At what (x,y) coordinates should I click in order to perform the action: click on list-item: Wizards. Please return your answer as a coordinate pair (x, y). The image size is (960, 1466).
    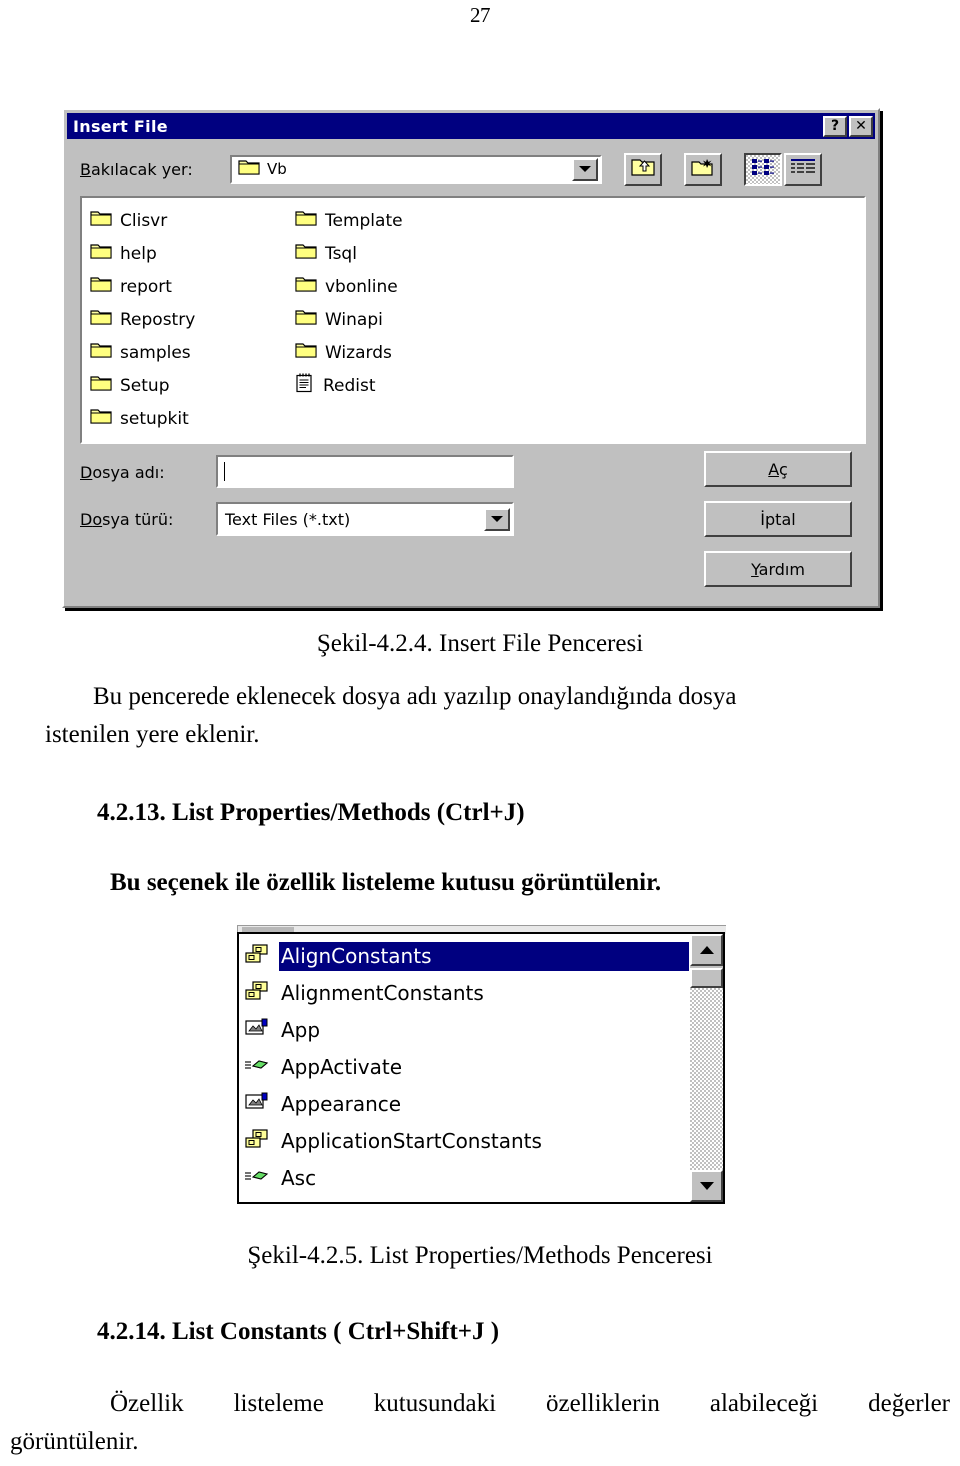
    Looking at the image, I should click on (393, 352).